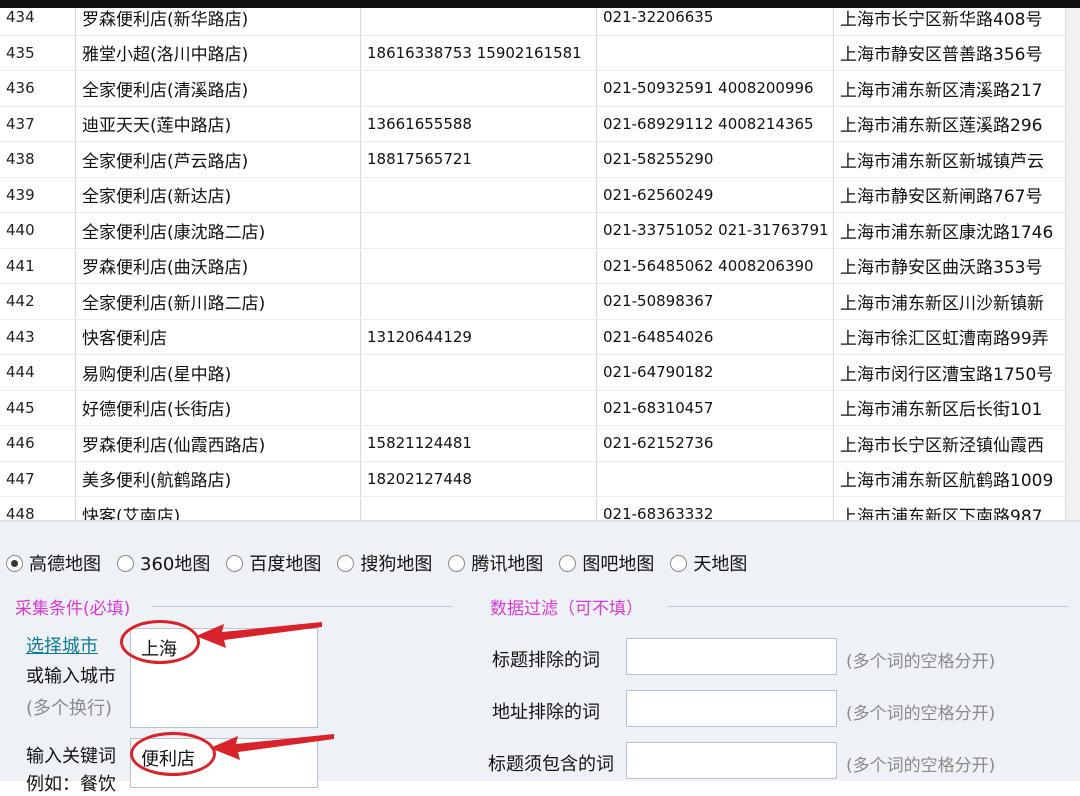 The image size is (1080, 796). Describe the element at coordinates (957, 266) in the screenshot. I see `address-cell: 上海市静安区曲沃路353号` at that location.